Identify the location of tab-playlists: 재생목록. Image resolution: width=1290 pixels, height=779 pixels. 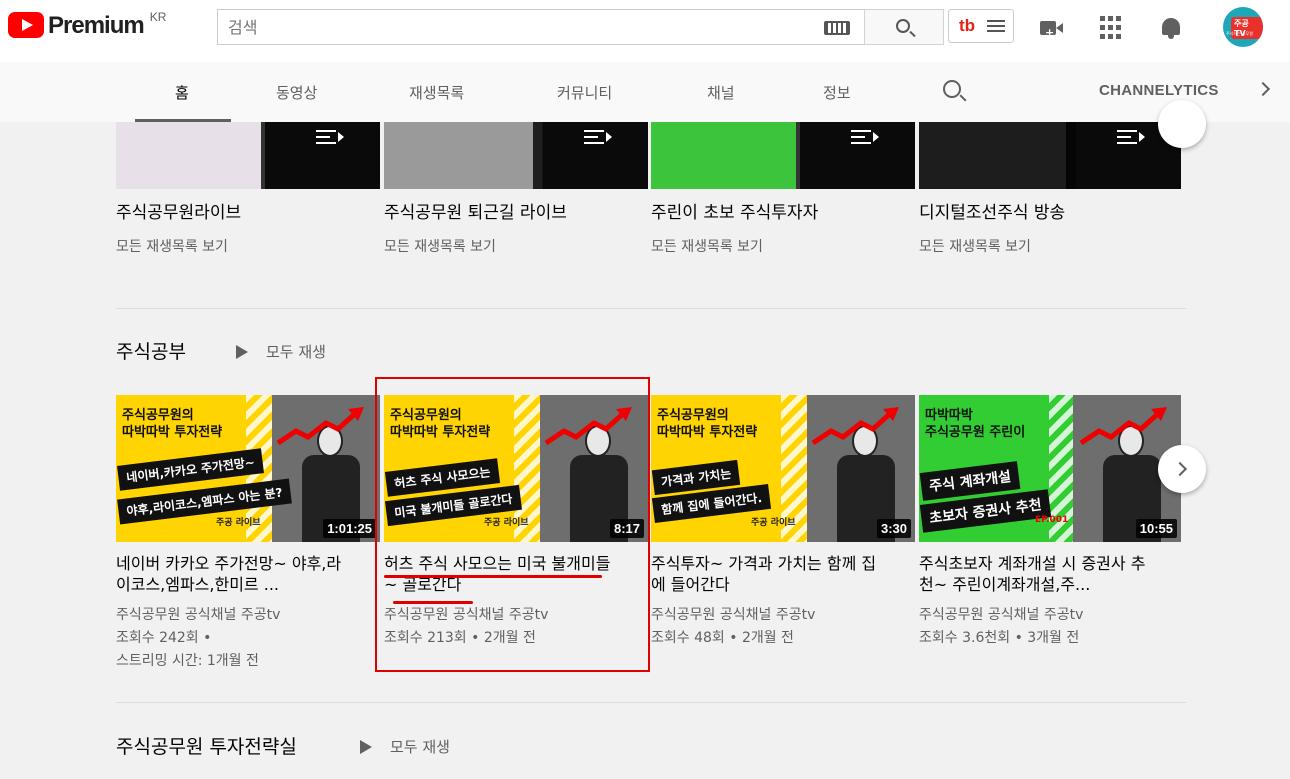
(436, 92).